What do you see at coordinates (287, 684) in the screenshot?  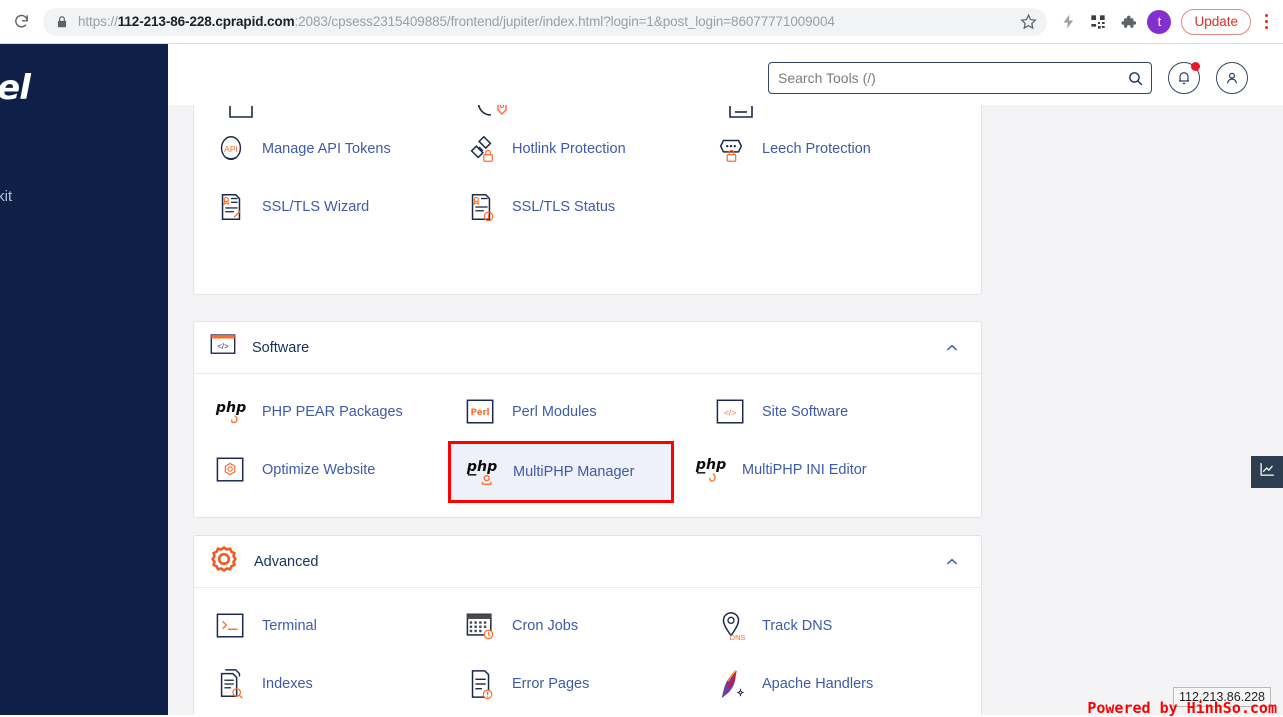 I see `tool-label: Indexes` at bounding box center [287, 684].